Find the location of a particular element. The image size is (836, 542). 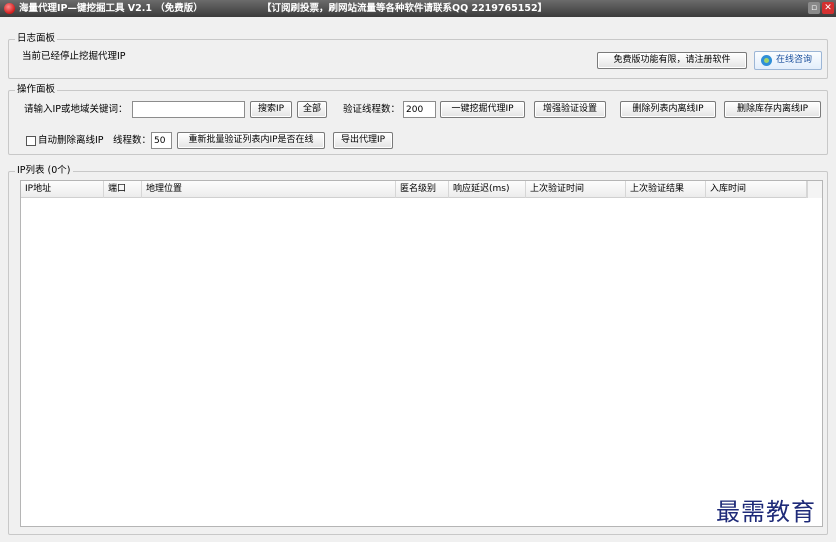

log-panel-title: 日志面板 is located at coordinates (36, 39).